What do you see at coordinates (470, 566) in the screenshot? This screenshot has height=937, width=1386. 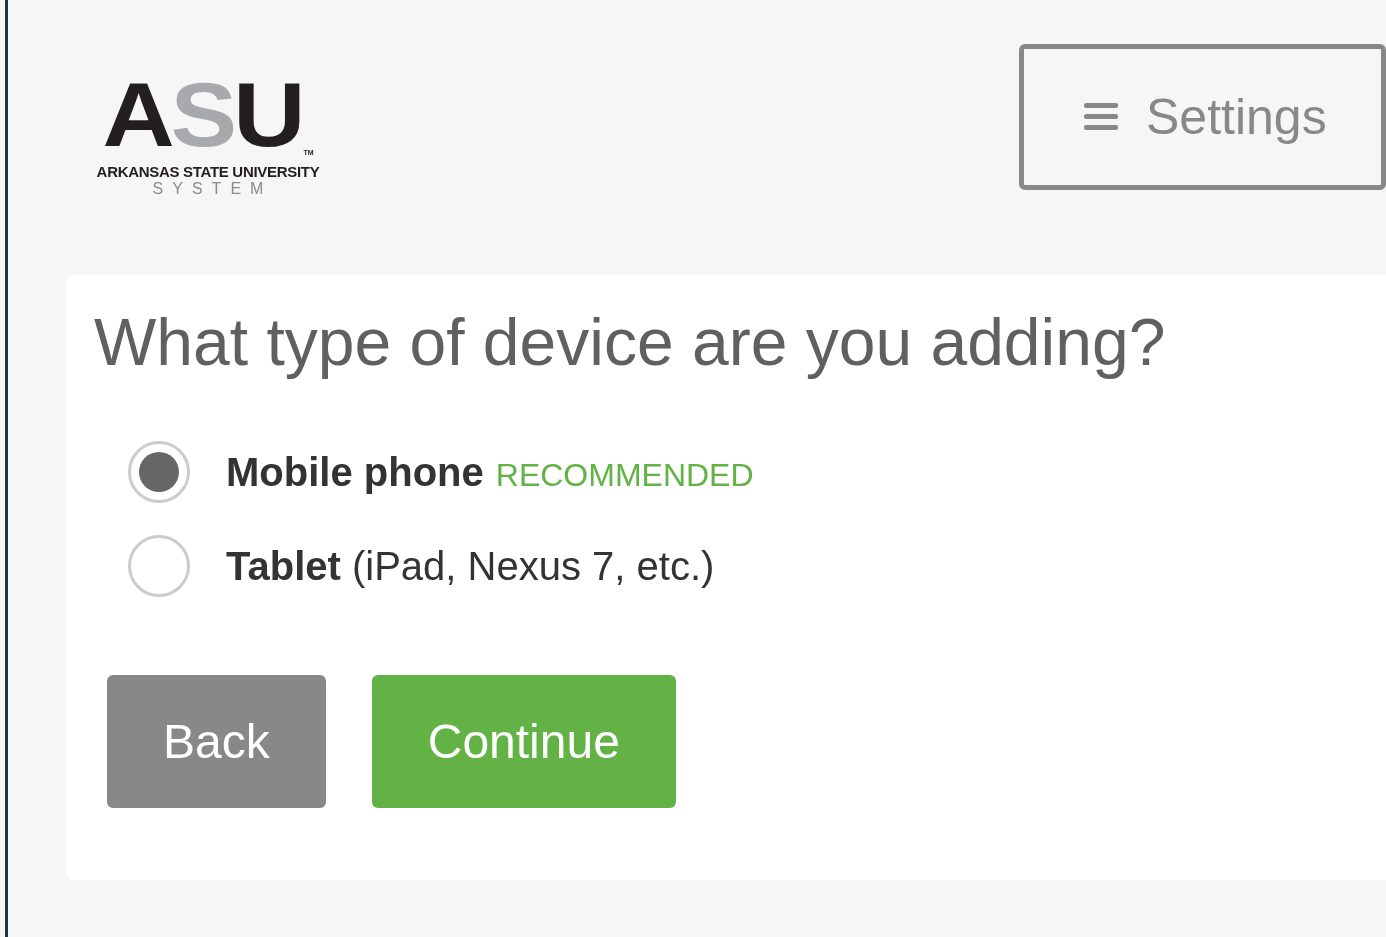 I see `option-label: Tablet (iPad, Nexus 7, etc.)` at bounding box center [470, 566].